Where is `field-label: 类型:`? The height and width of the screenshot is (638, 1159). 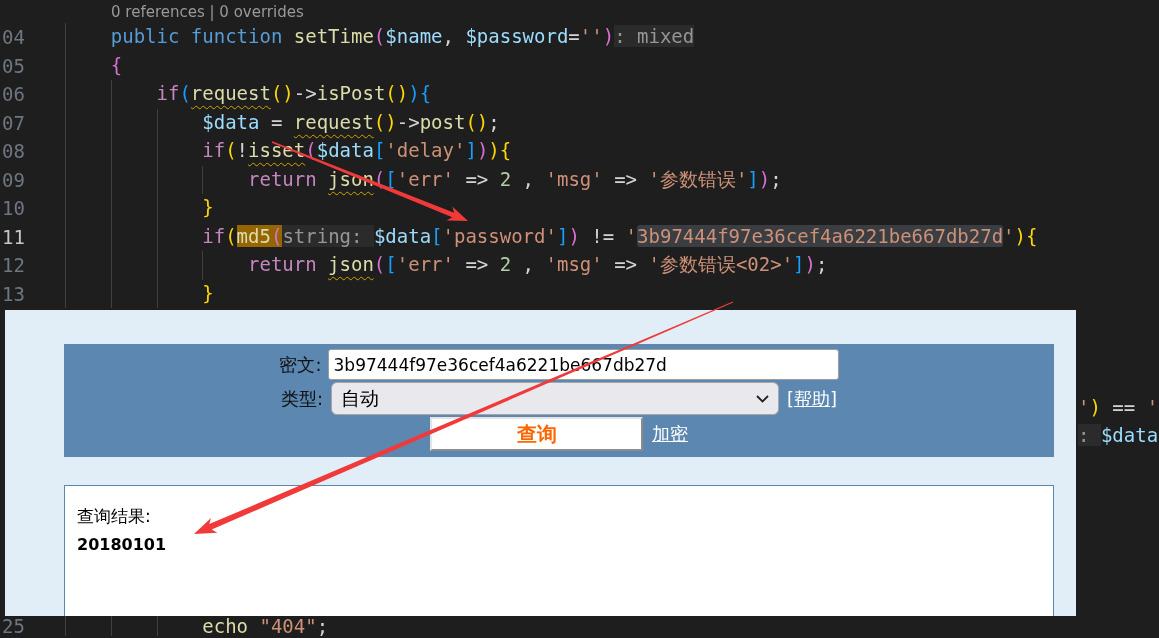 field-label: 类型: is located at coordinates (301, 398).